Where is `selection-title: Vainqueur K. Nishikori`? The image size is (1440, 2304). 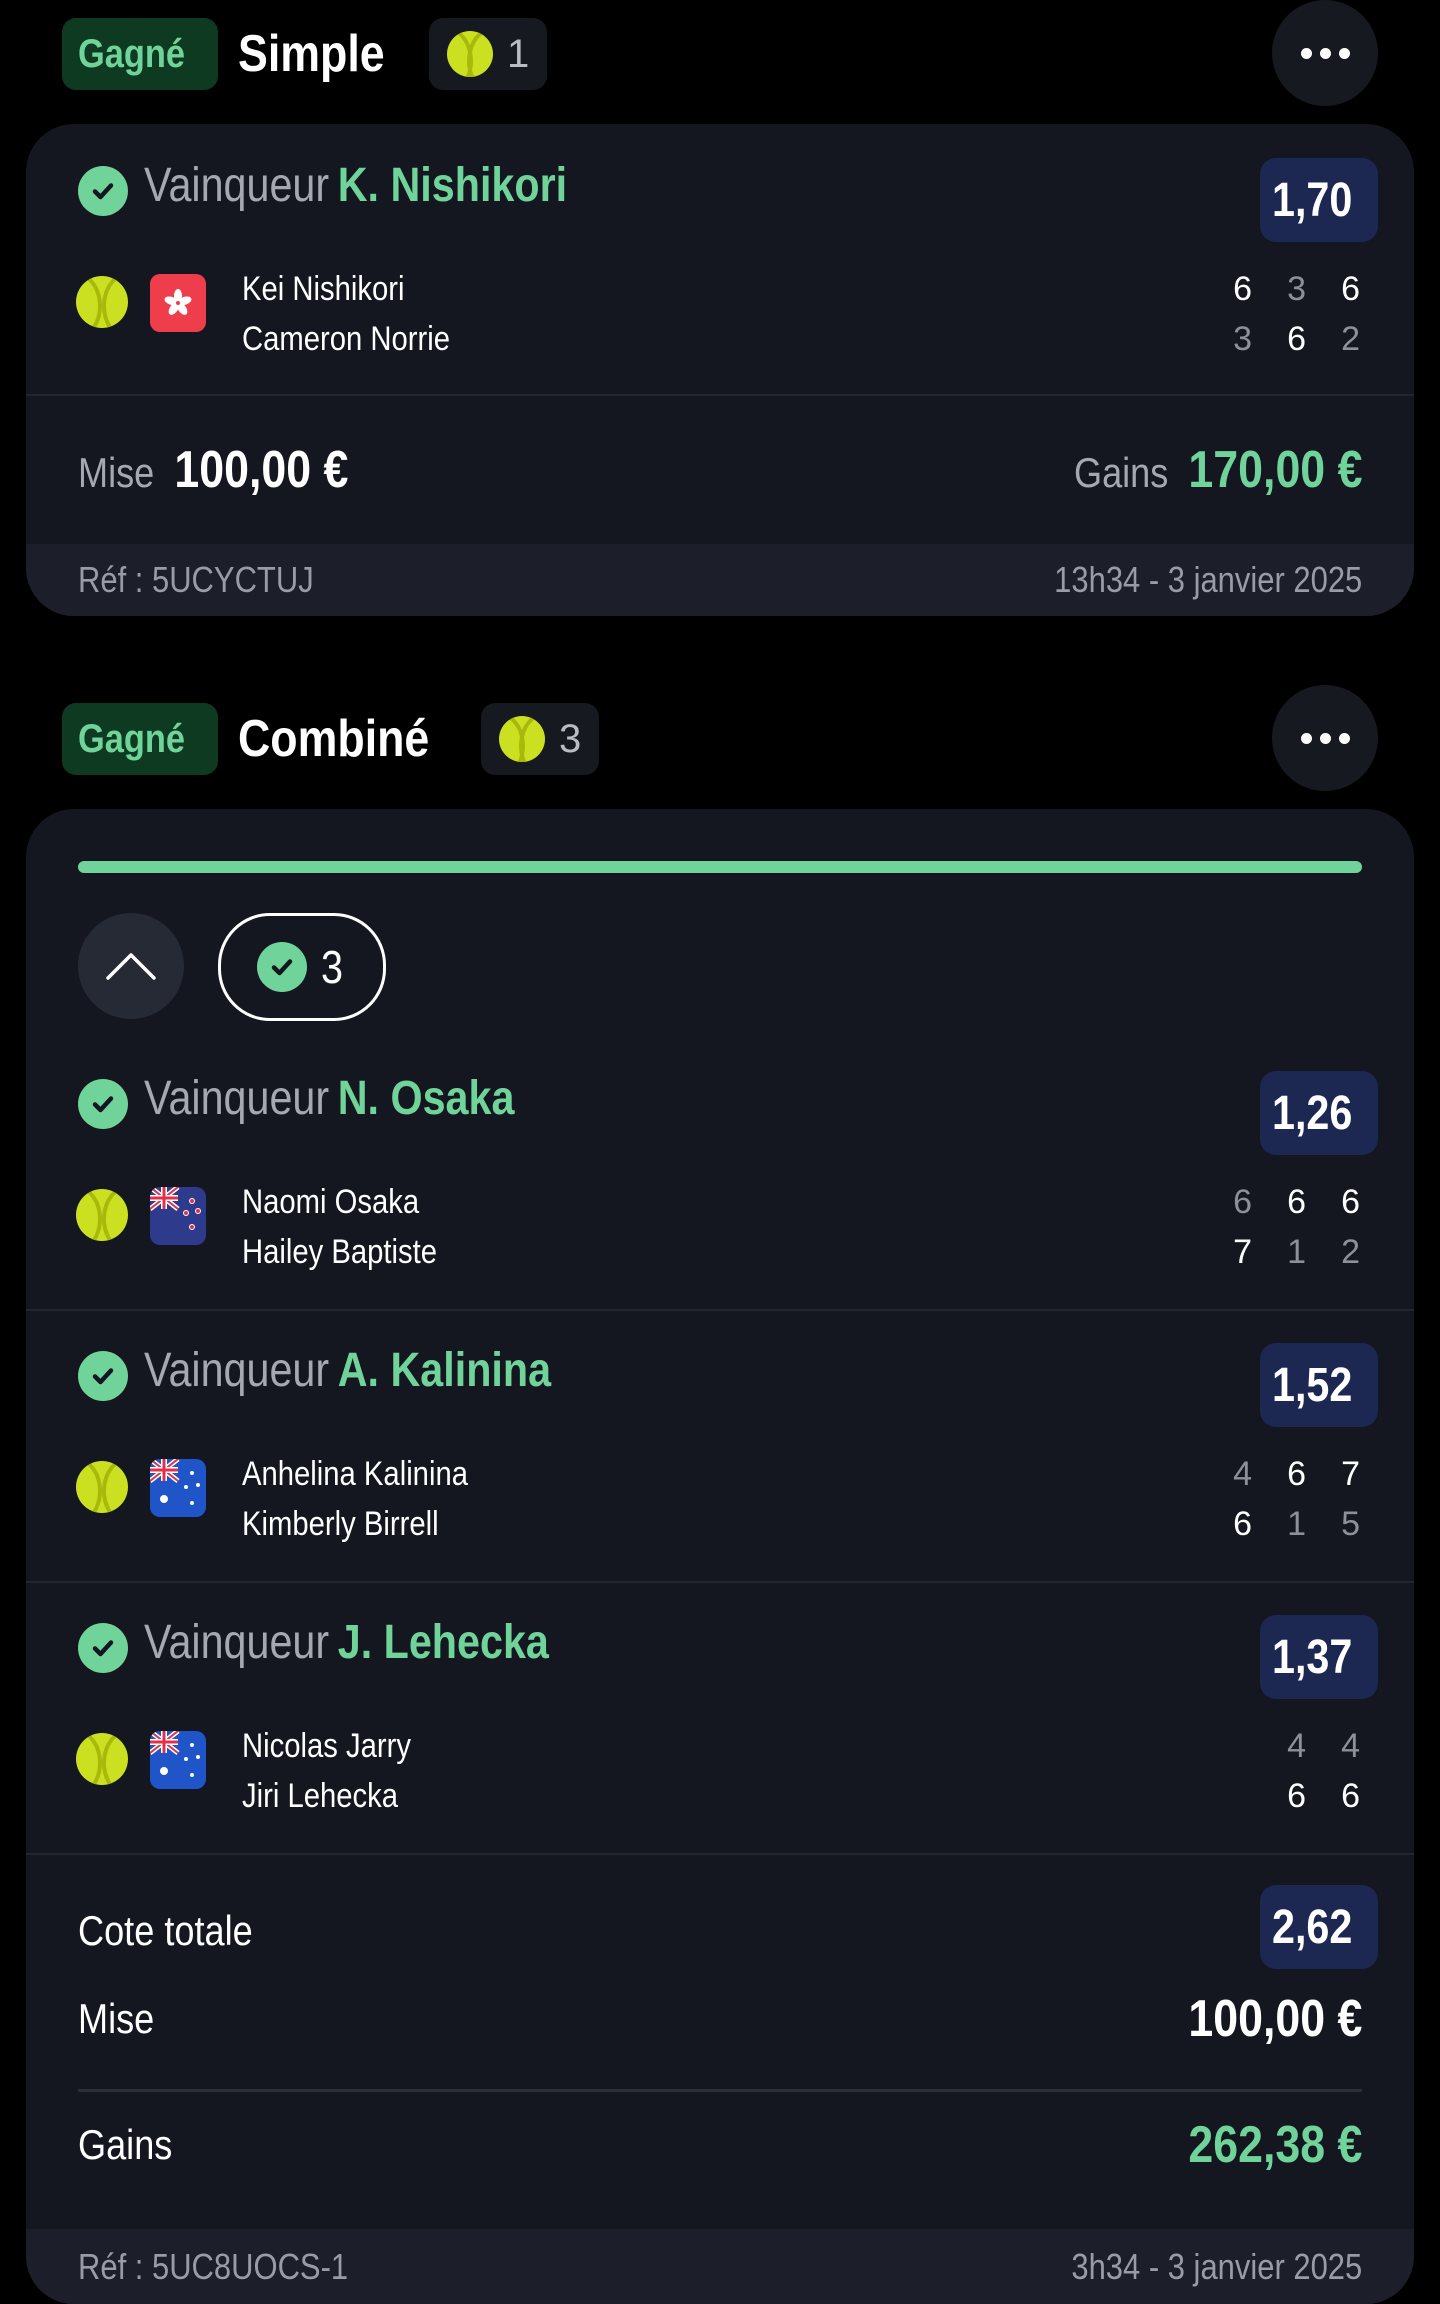 selection-title: Vainqueur K. Nishikori is located at coordinates (356, 185).